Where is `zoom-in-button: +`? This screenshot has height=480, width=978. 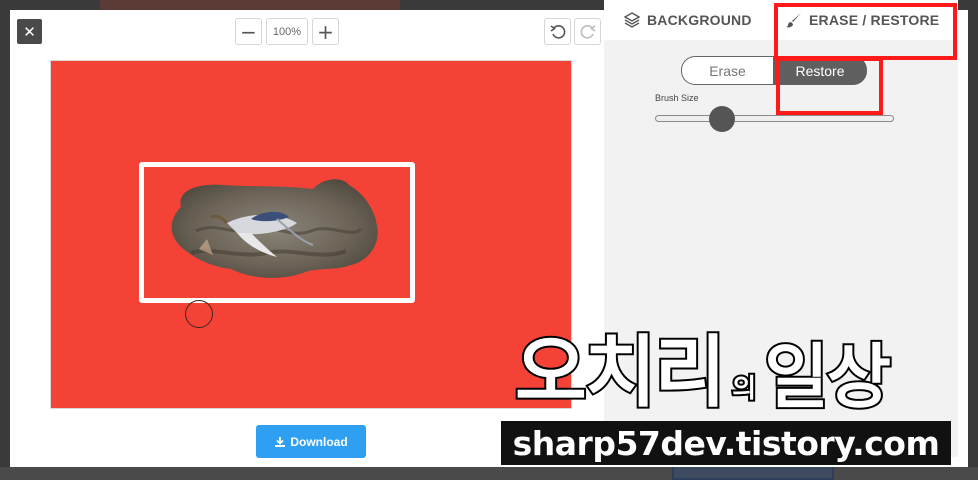
zoom-in-button: + is located at coordinates (325, 31).